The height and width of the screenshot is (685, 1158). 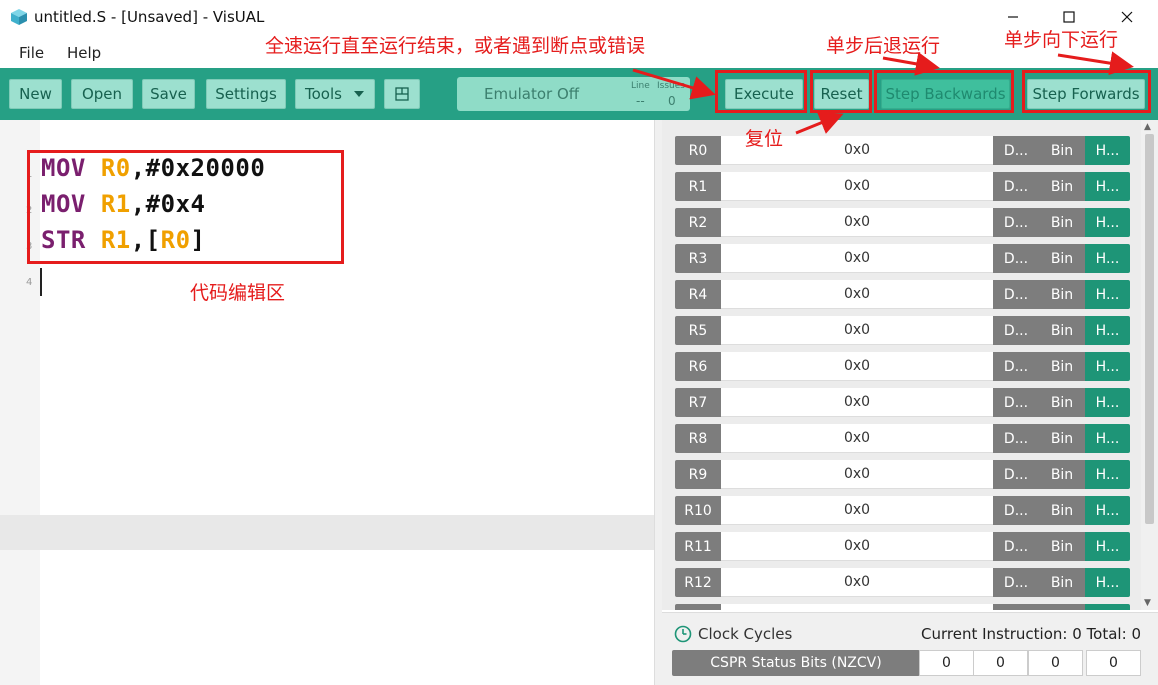 I want to click on emulator-status-box: Emulator Off Line Issues -- 0, so click(x=573, y=94).